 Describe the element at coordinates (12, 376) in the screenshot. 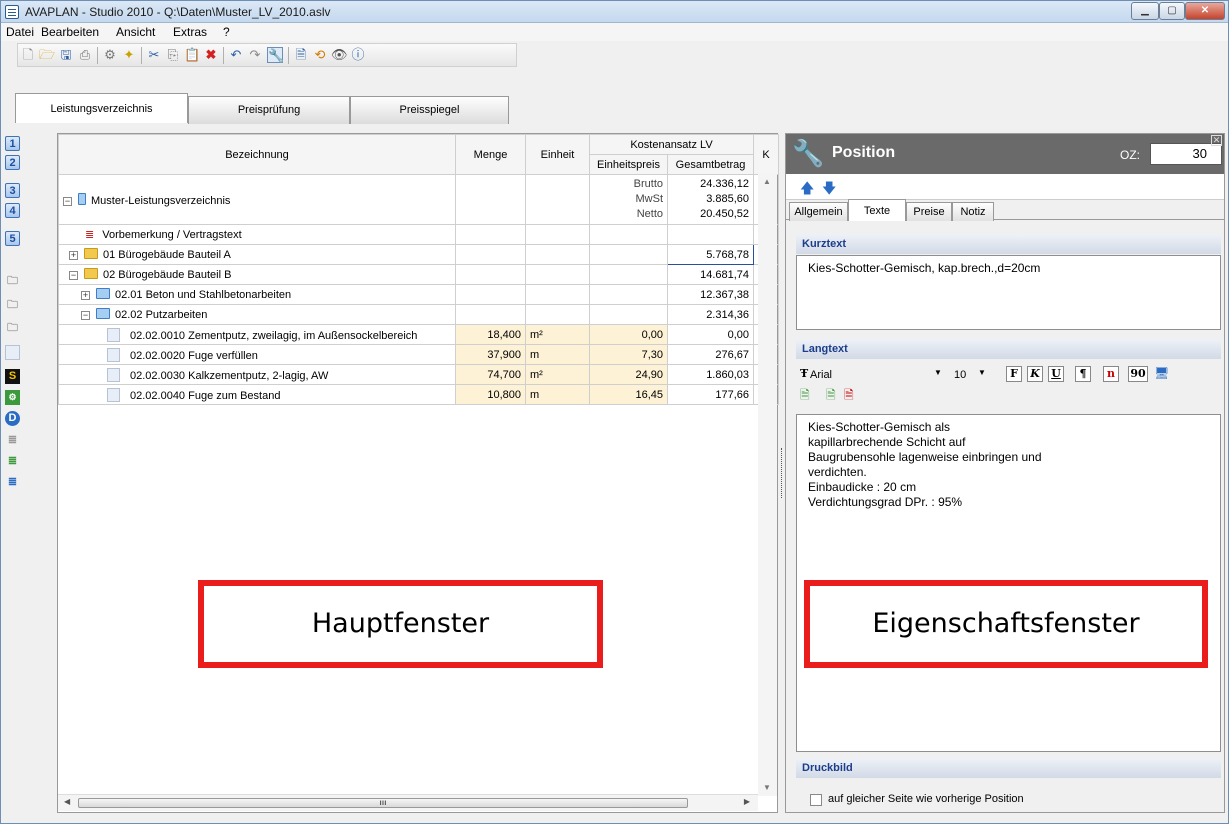

I see `s-icon: S` at that location.